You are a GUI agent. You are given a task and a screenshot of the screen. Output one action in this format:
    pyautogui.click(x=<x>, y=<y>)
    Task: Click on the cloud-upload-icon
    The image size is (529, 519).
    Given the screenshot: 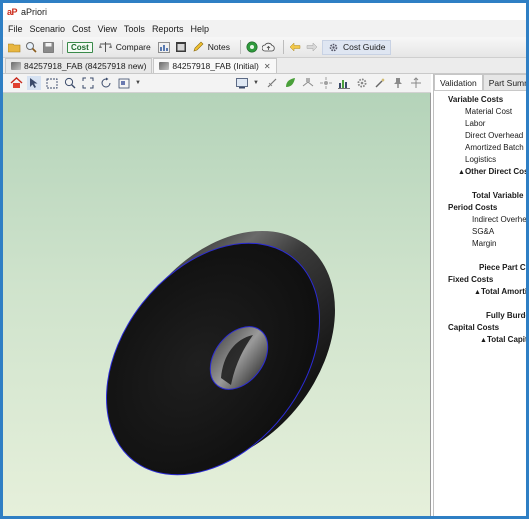 What is the action you would take?
    pyautogui.click(x=269, y=47)
    